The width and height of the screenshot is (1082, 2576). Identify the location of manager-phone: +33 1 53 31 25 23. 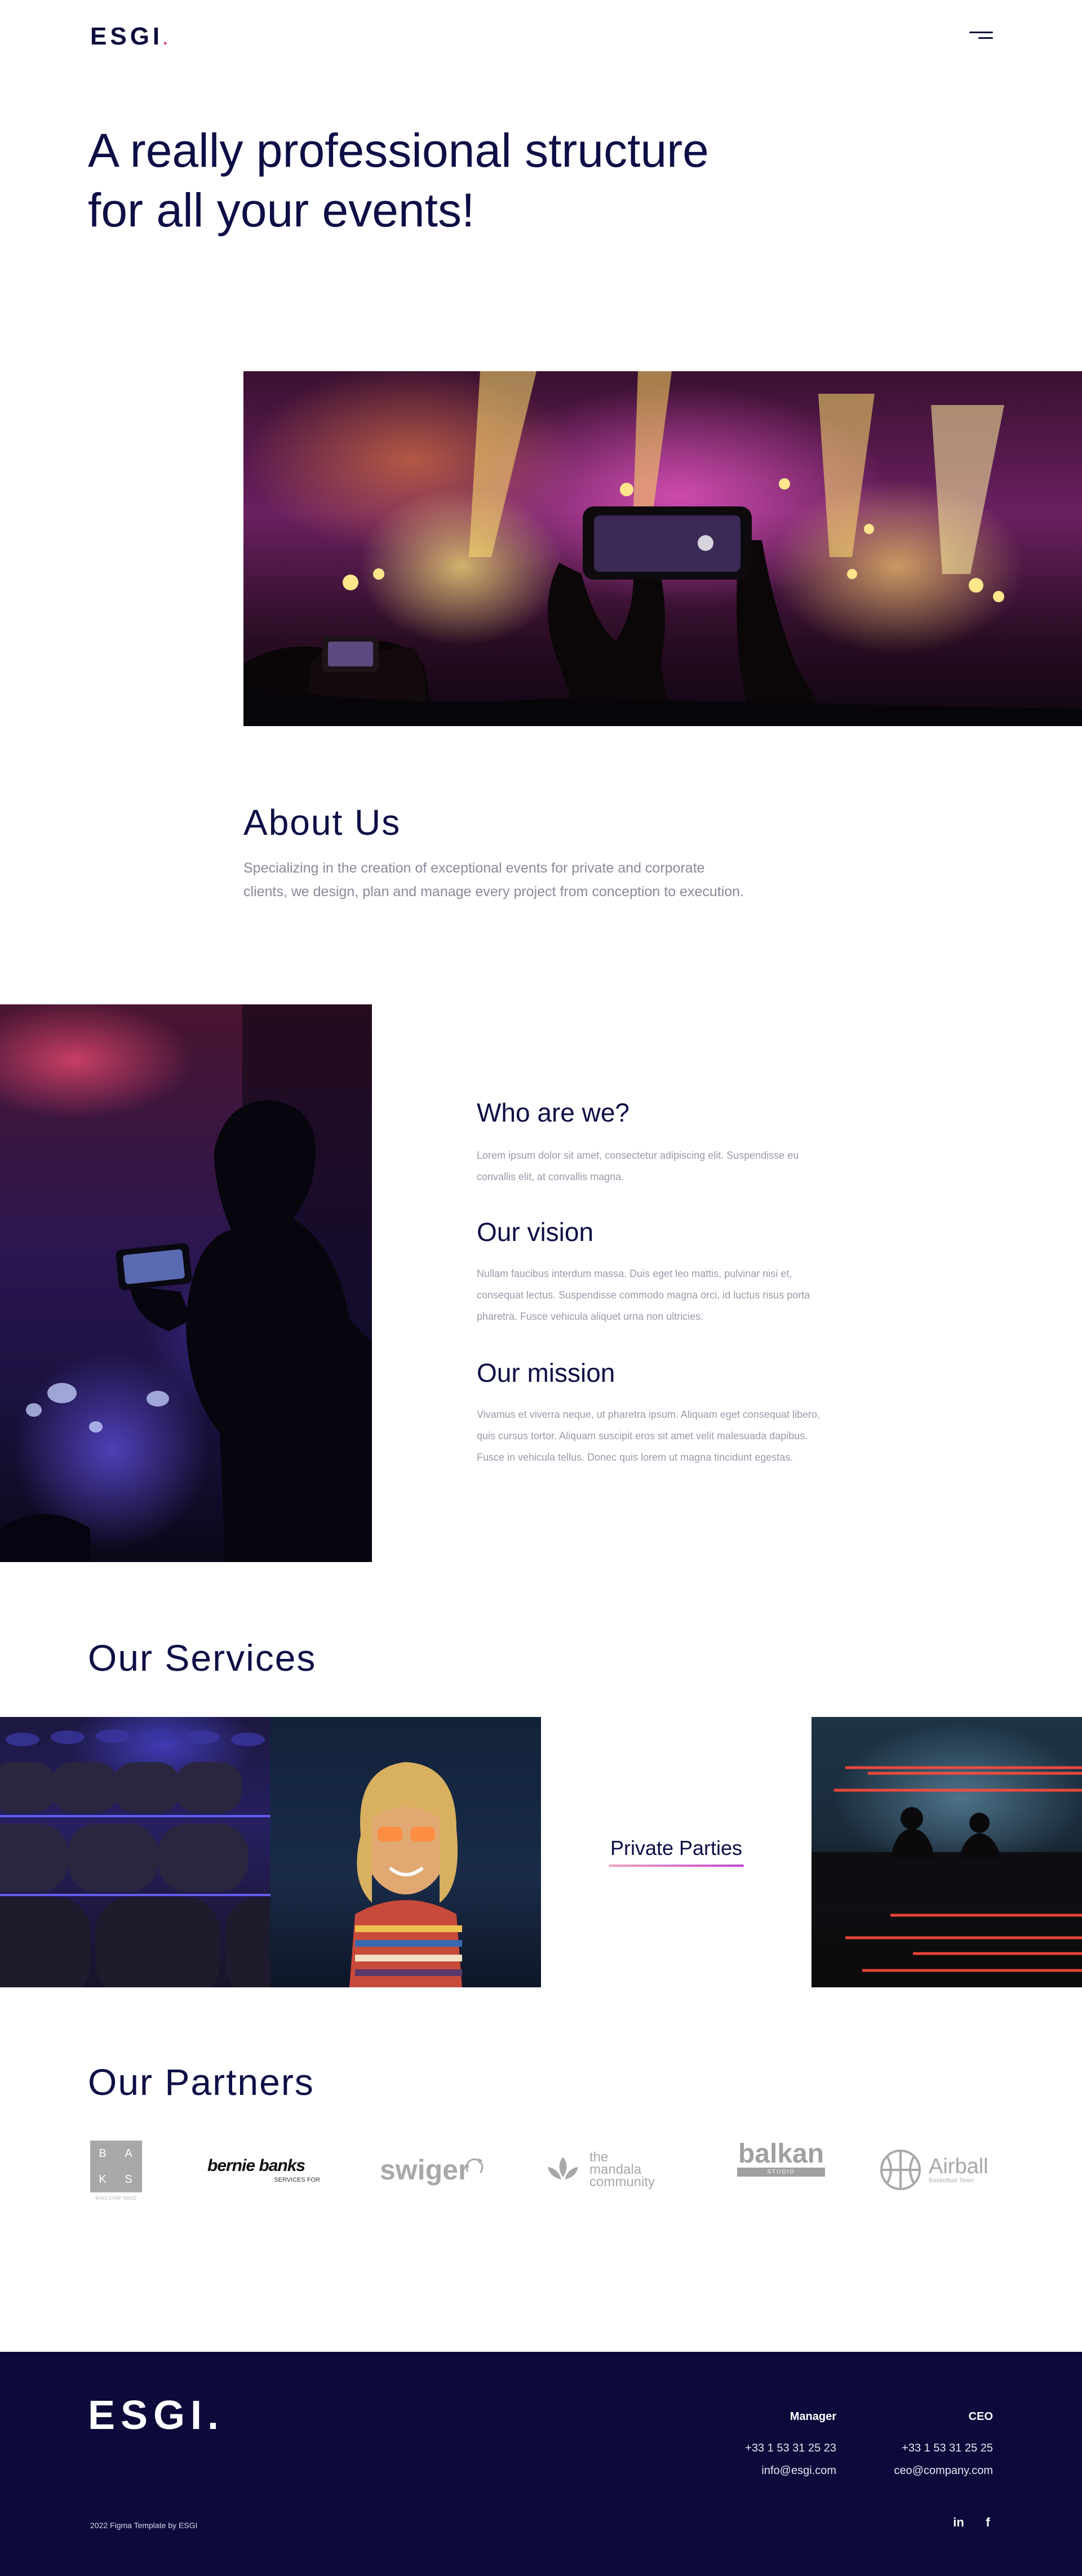
(780, 2448).